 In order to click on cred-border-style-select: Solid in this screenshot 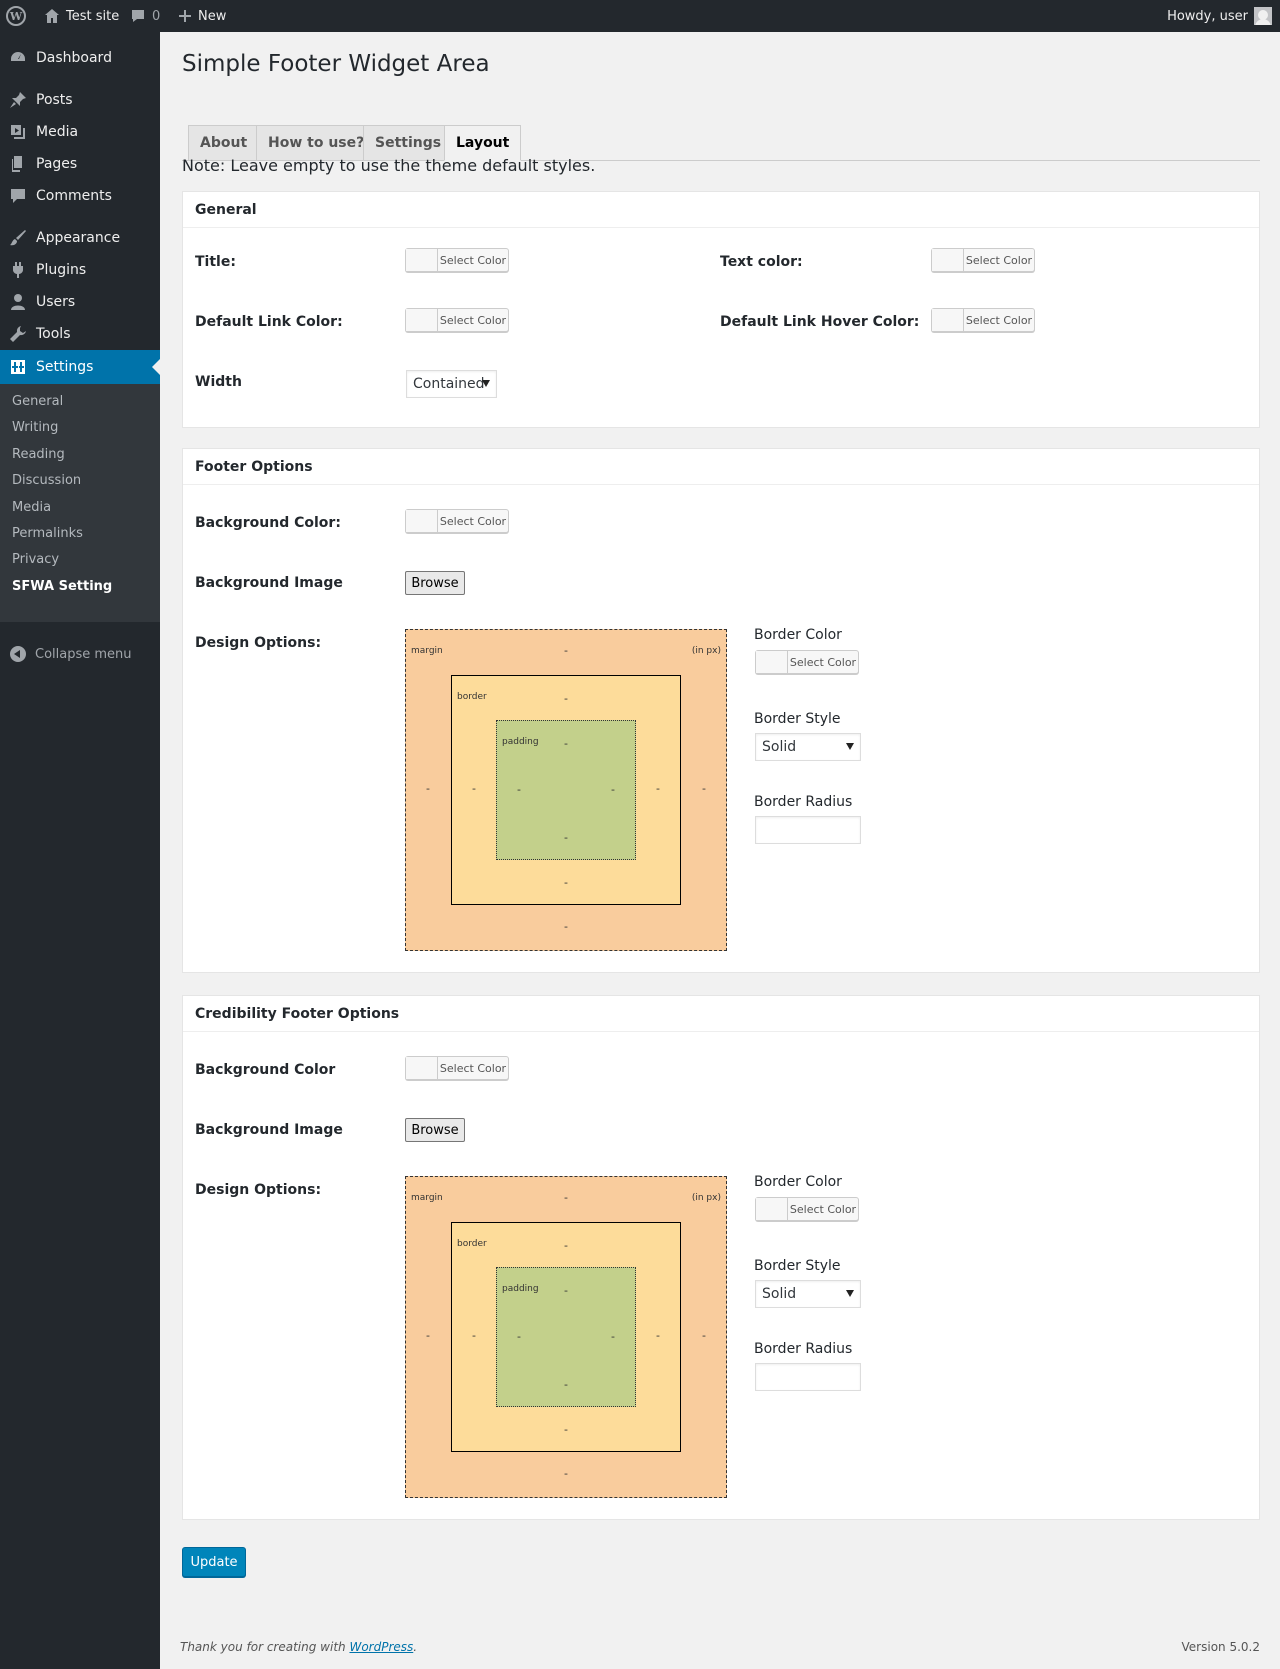, I will do `click(808, 1294)`.